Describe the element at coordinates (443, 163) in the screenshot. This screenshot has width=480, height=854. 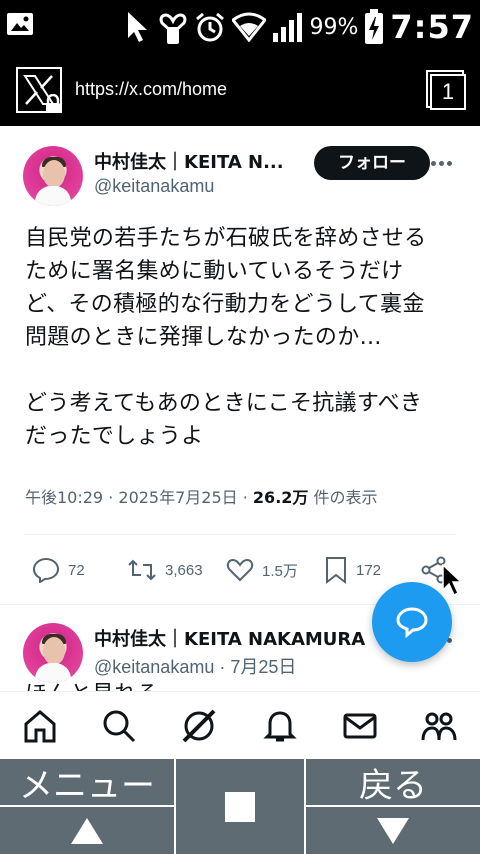
I see `more-options-icon` at that location.